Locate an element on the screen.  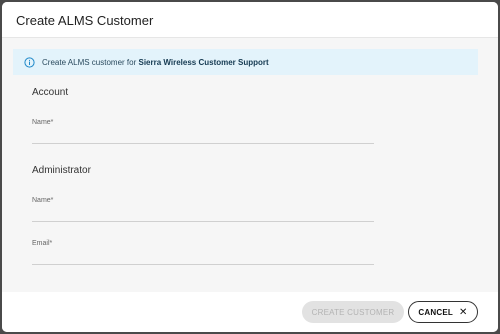
cancel-label: CANCEL is located at coordinates (435, 312).